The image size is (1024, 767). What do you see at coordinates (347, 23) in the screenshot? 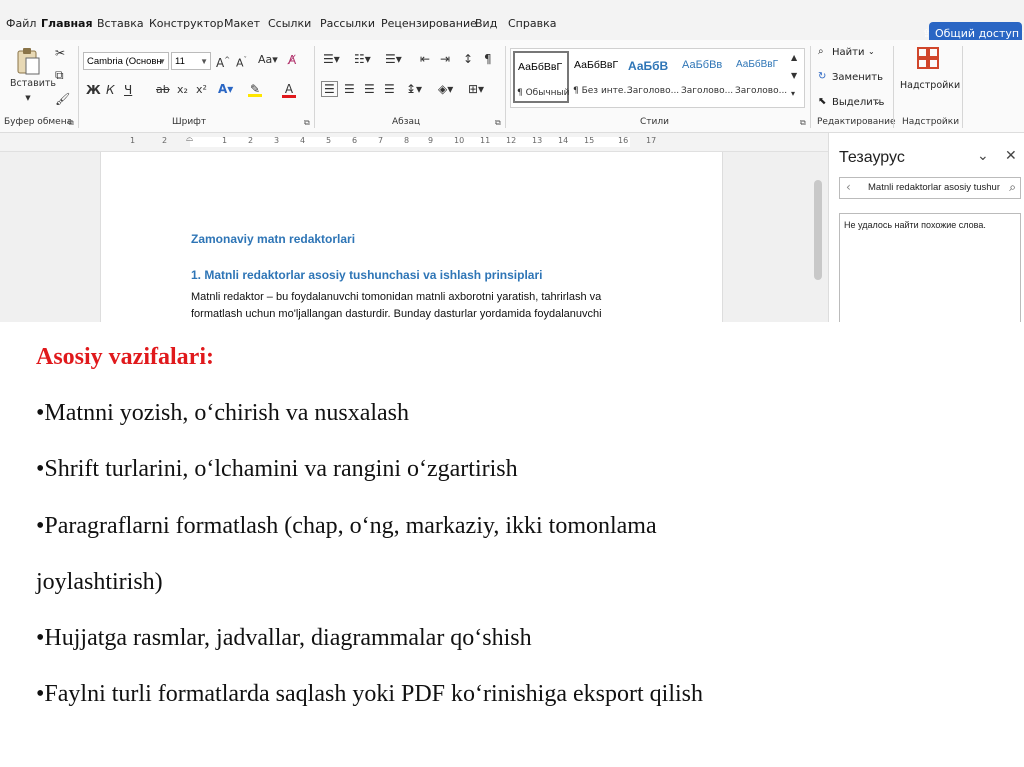
I see `tab-mailings: Рассылки` at bounding box center [347, 23].